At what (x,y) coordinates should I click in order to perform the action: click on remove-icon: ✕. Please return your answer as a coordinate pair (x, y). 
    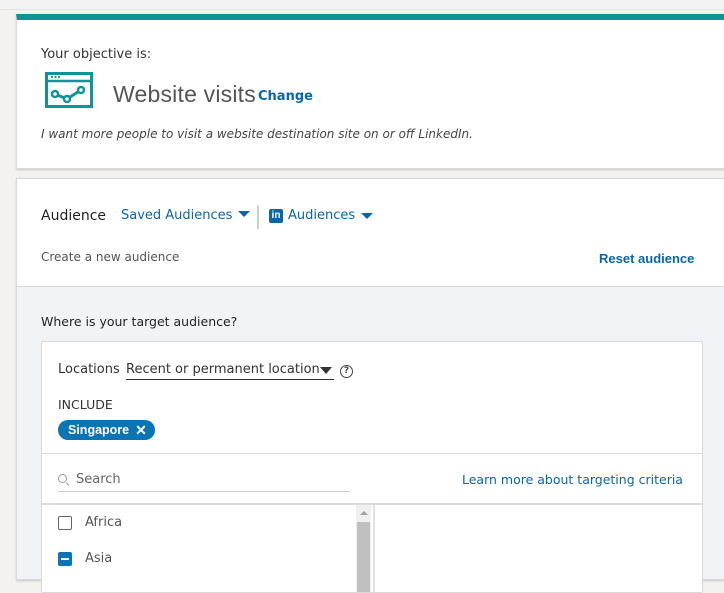
    Looking at the image, I should click on (141, 430).